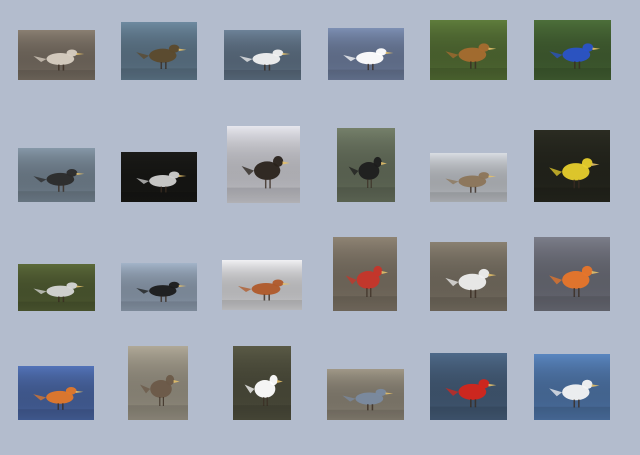  Describe the element at coordinates (468, 276) in the screenshot. I see `plover-on-sand-image` at that location.